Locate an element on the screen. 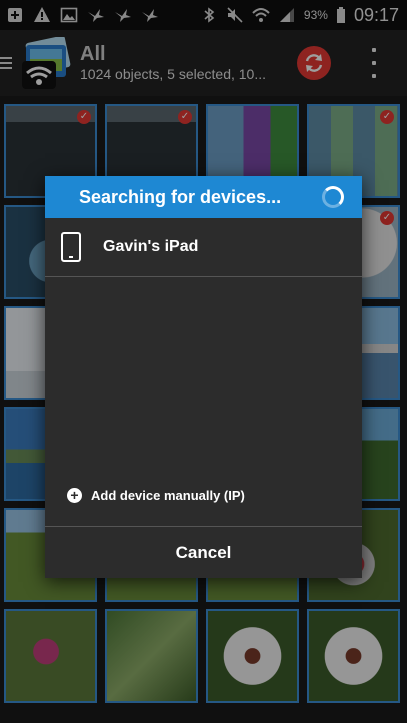 This screenshot has width=407, height=723. tablet-icon is located at coordinates (71, 247).